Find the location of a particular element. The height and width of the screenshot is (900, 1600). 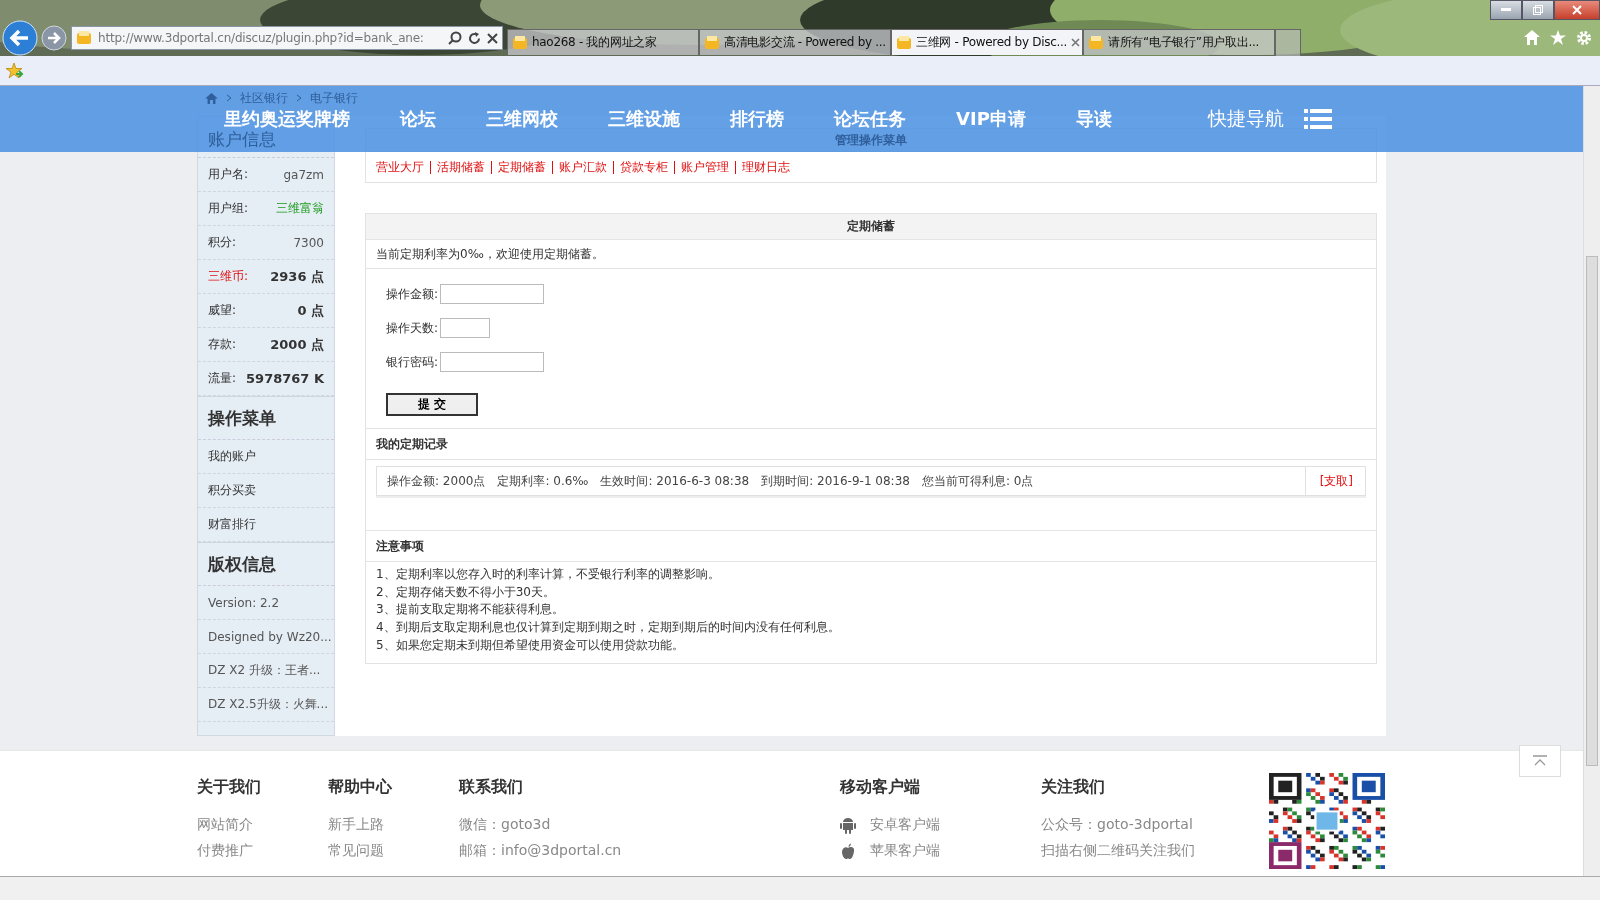

note-text: 2、定期存储天数不得小于30天。 is located at coordinates (466, 592).